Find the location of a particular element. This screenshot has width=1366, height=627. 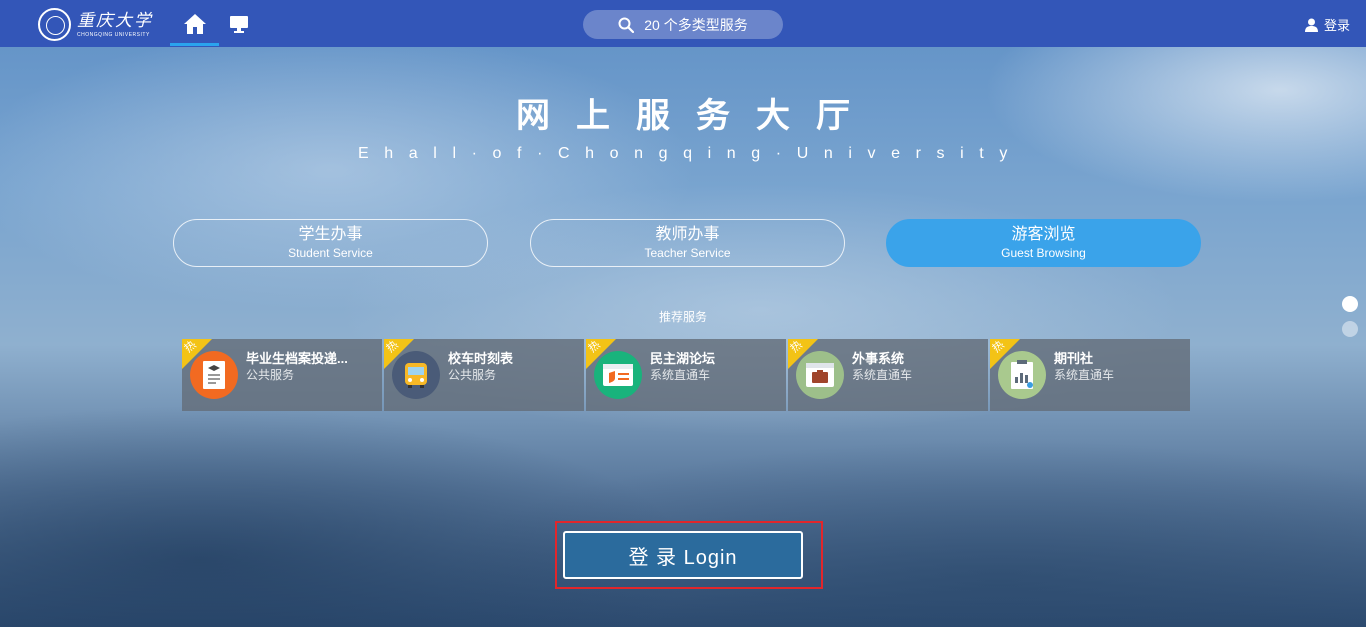

guest-browsing-button: 游客浏览 Guest Browsing is located at coordinates (1043, 243).